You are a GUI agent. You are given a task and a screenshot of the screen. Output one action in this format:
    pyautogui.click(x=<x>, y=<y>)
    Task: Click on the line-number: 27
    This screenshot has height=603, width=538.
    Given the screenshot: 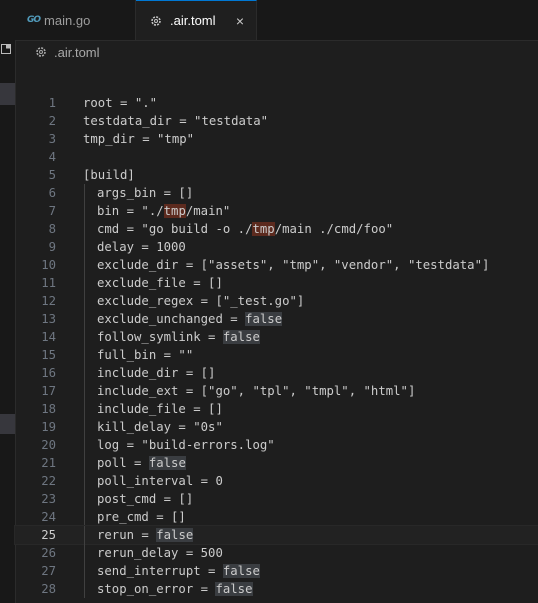 What is the action you would take?
    pyautogui.click(x=48, y=571)
    